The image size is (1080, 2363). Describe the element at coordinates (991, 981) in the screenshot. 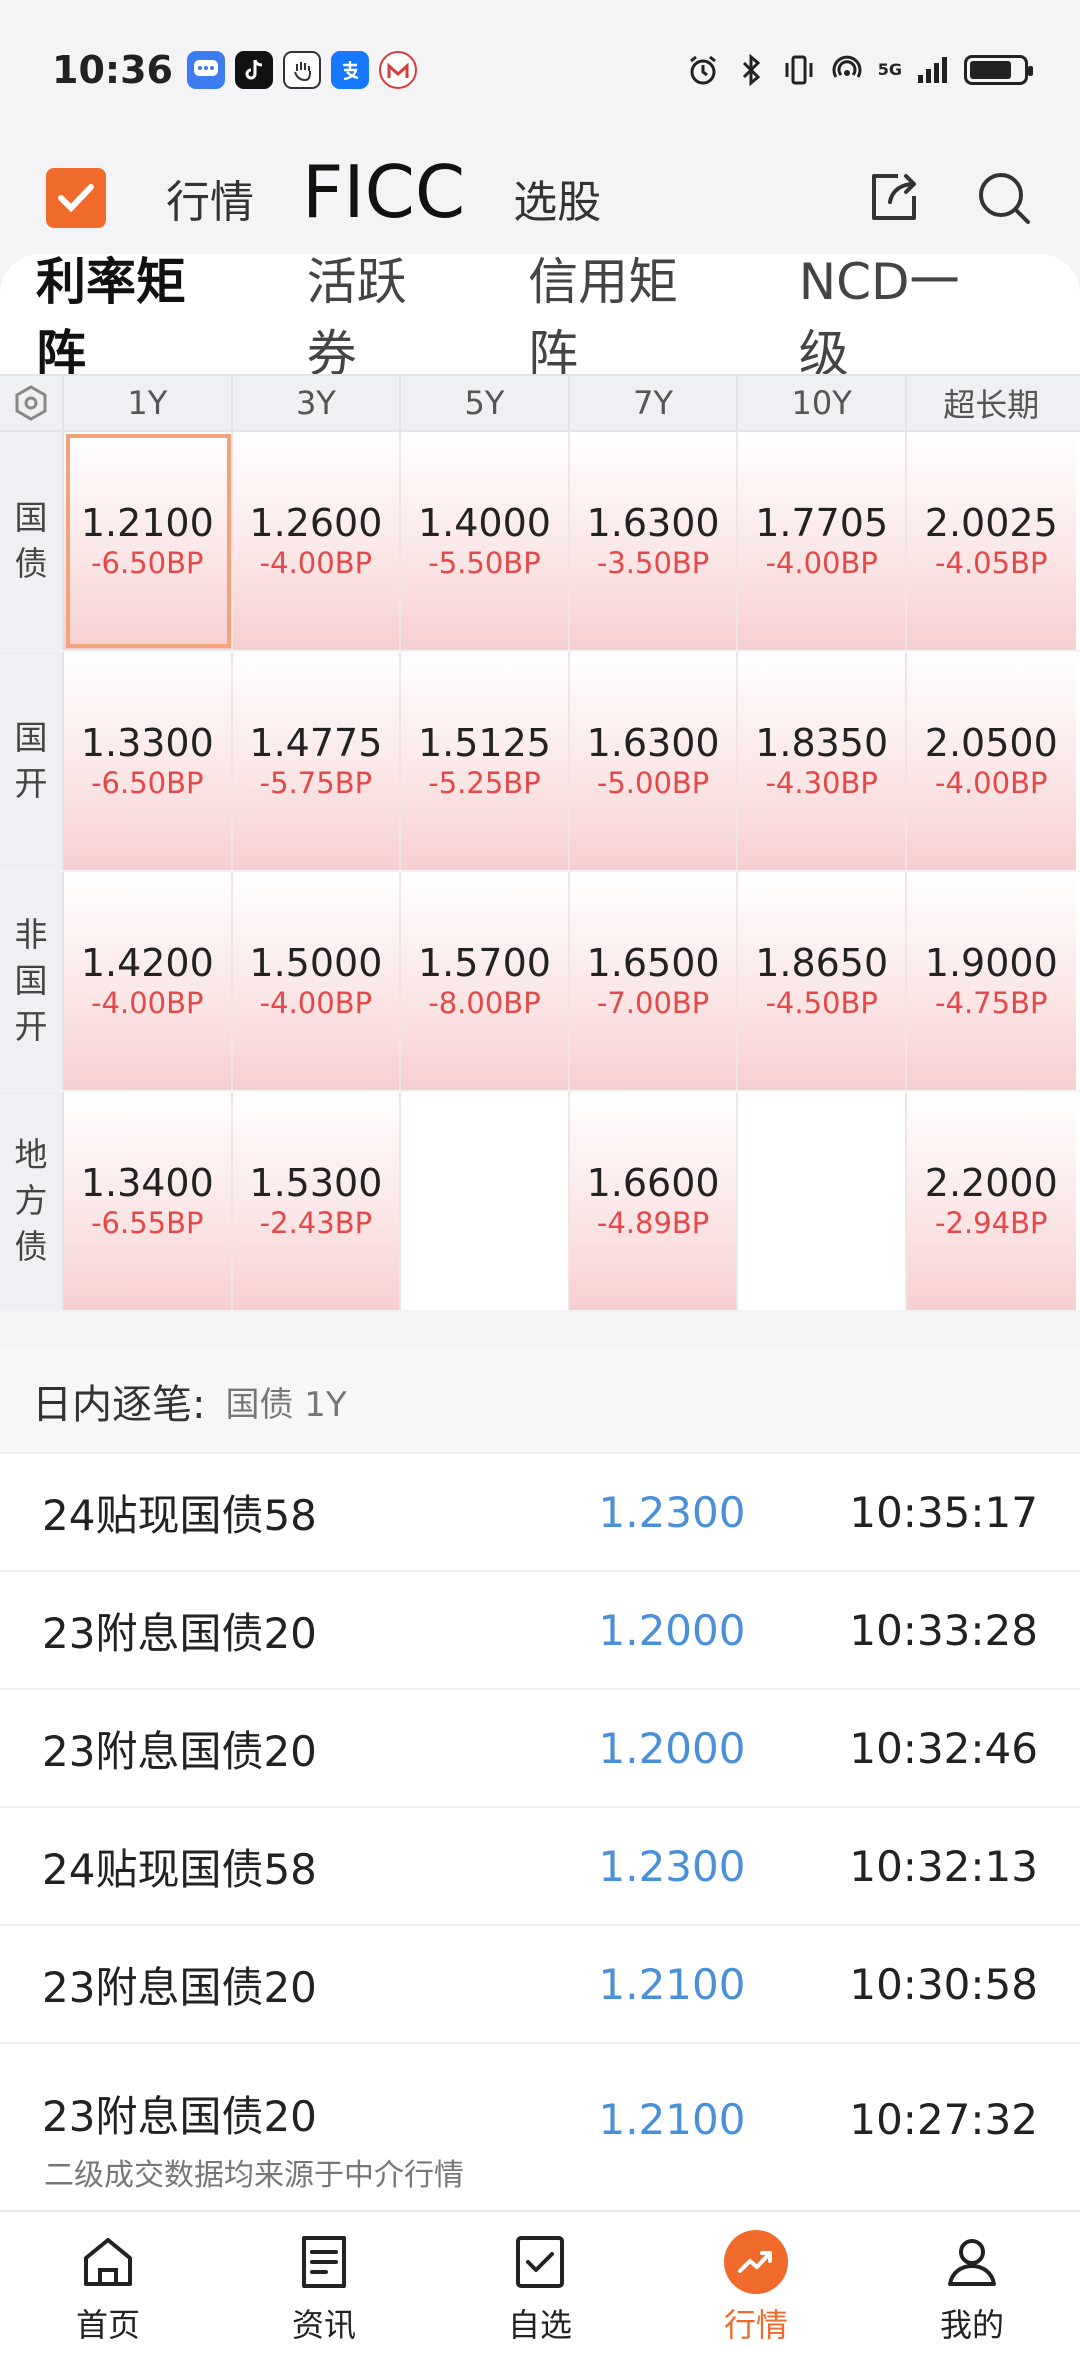

I see `matrix-cell: 1.9000 -4.75BP` at that location.